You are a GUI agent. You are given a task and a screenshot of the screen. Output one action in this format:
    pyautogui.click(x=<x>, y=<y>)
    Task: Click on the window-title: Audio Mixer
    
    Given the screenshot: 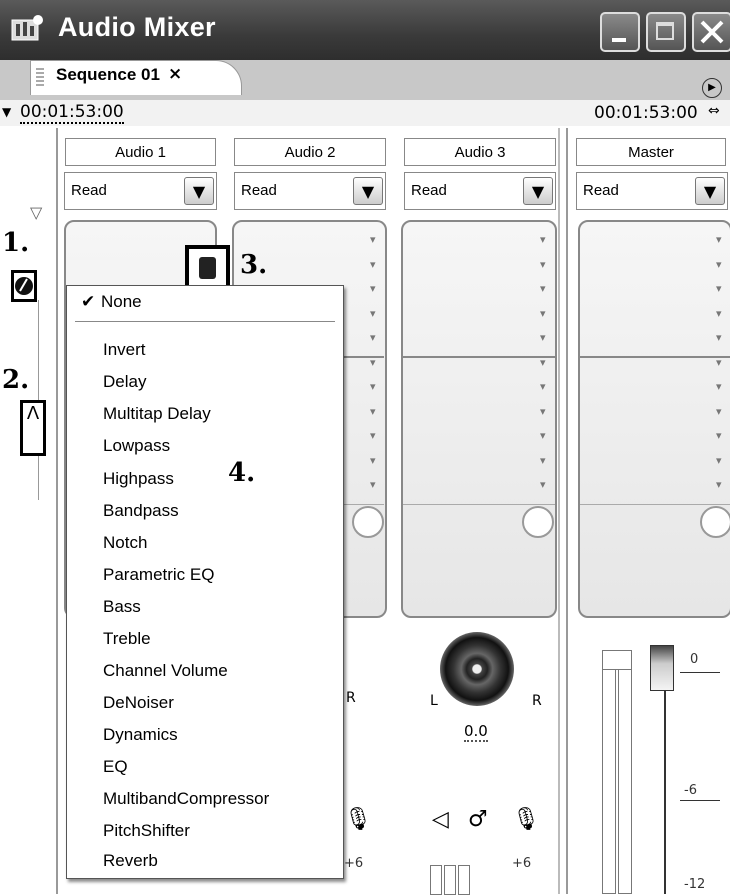 What is the action you would take?
    pyautogui.click(x=137, y=27)
    